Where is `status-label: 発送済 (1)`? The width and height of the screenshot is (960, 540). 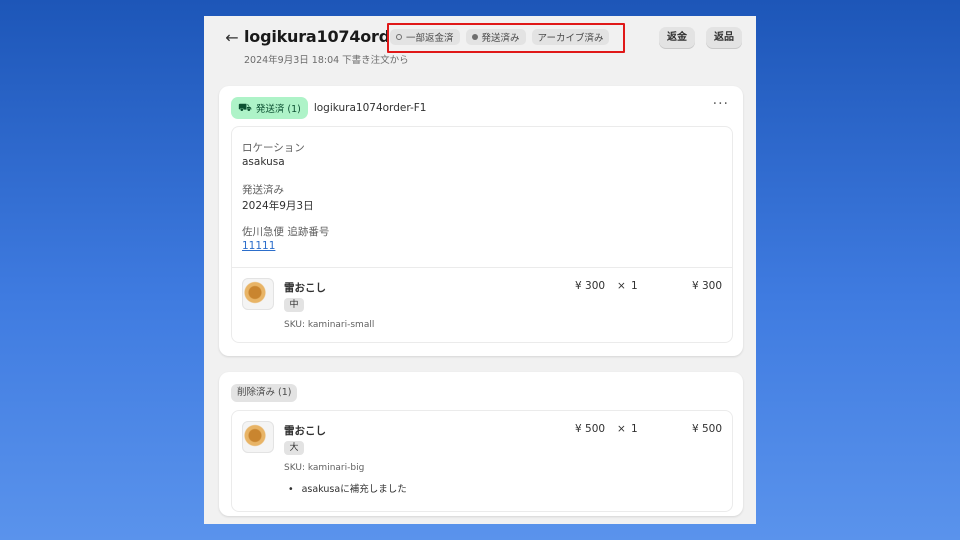 status-label: 発送済 (1) is located at coordinates (278, 109).